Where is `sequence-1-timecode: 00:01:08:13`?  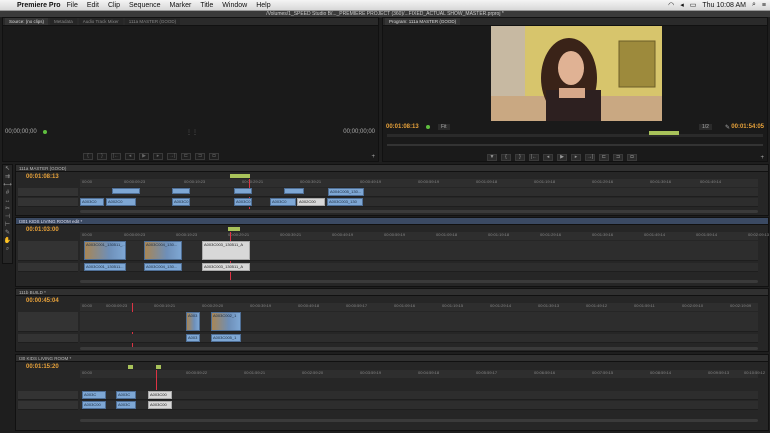 sequence-1-timecode: 00:01:08:13 is located at coordinates (42, 177).